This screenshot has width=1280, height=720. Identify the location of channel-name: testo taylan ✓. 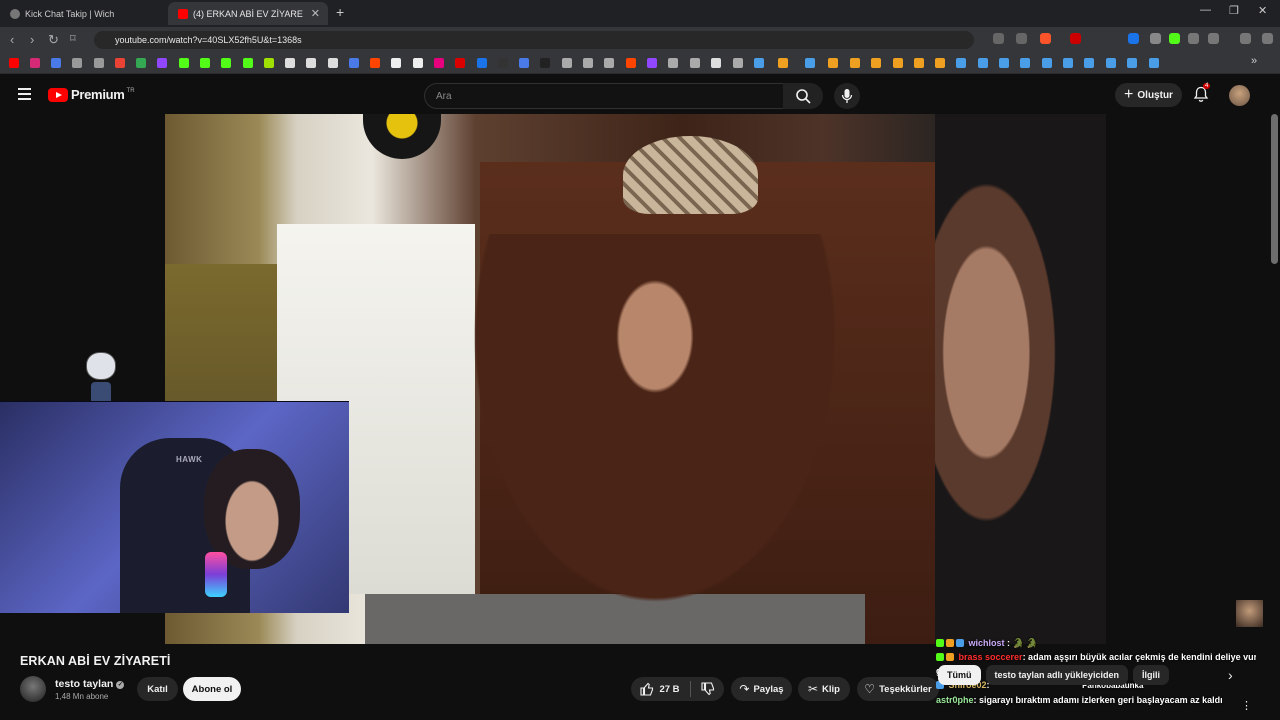
(90, 684).